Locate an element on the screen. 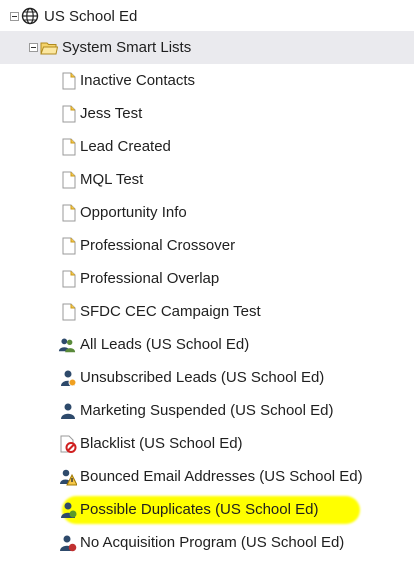 The width and height of the screenshot is (414, 563). person-suspended-icon is located at coordinates (68, 411).